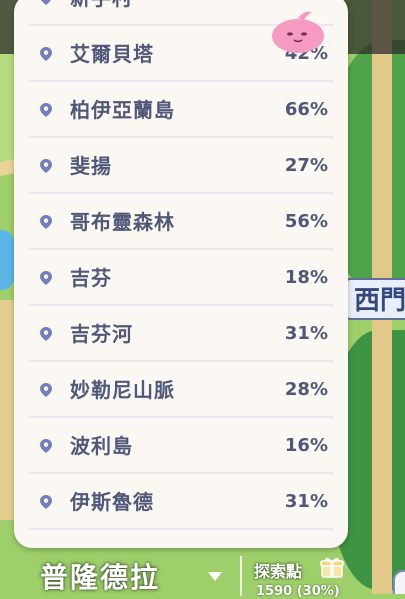 This screenshot has width=405, height=599. Describe the element at coordinates (306, 445) in the screenshot. I see `region-explore-percent: 16%` at that location.